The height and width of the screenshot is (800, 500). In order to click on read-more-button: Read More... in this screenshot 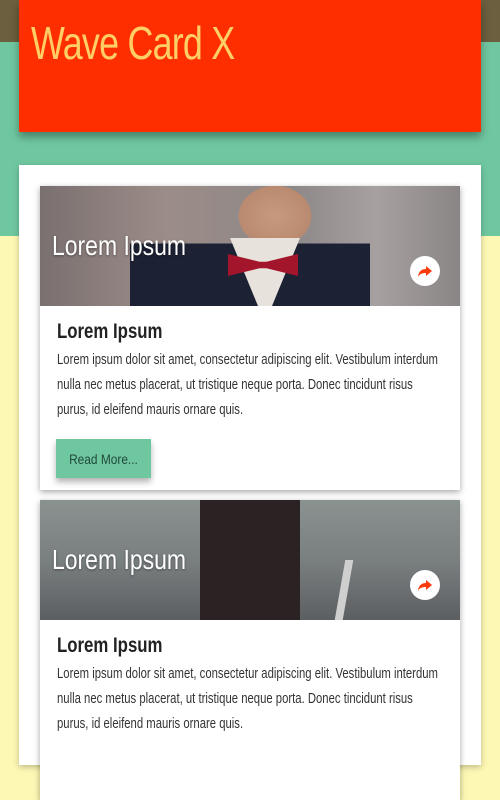, I will do `click(103, 458)`.